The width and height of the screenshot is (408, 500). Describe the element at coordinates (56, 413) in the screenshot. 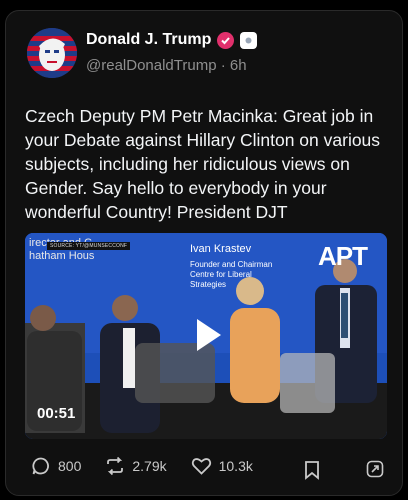

I see `video-duration: 00:51` at that location.